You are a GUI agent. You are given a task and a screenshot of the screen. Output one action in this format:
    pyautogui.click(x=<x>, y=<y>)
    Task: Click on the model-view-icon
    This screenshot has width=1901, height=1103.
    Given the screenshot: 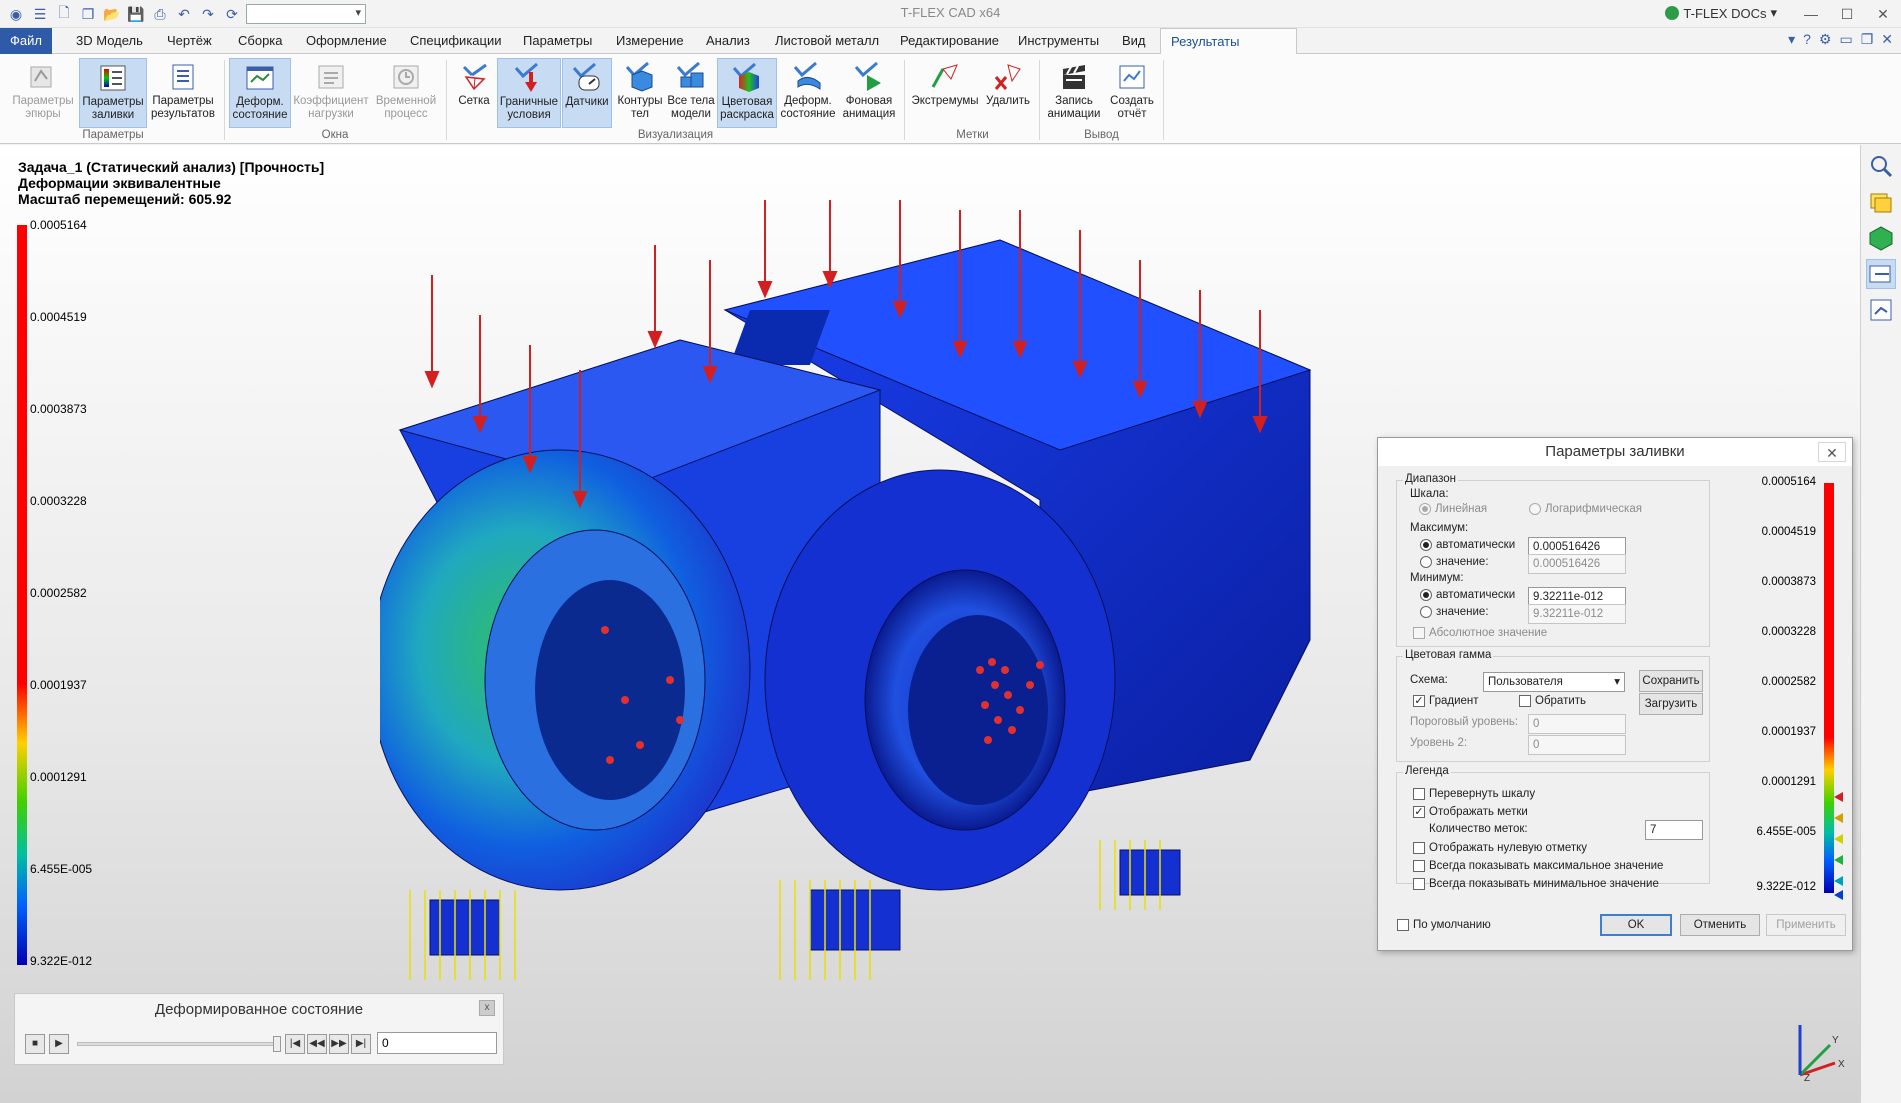 What is the action you would take?
    pyautogui.click(x=1881, y=238)
    